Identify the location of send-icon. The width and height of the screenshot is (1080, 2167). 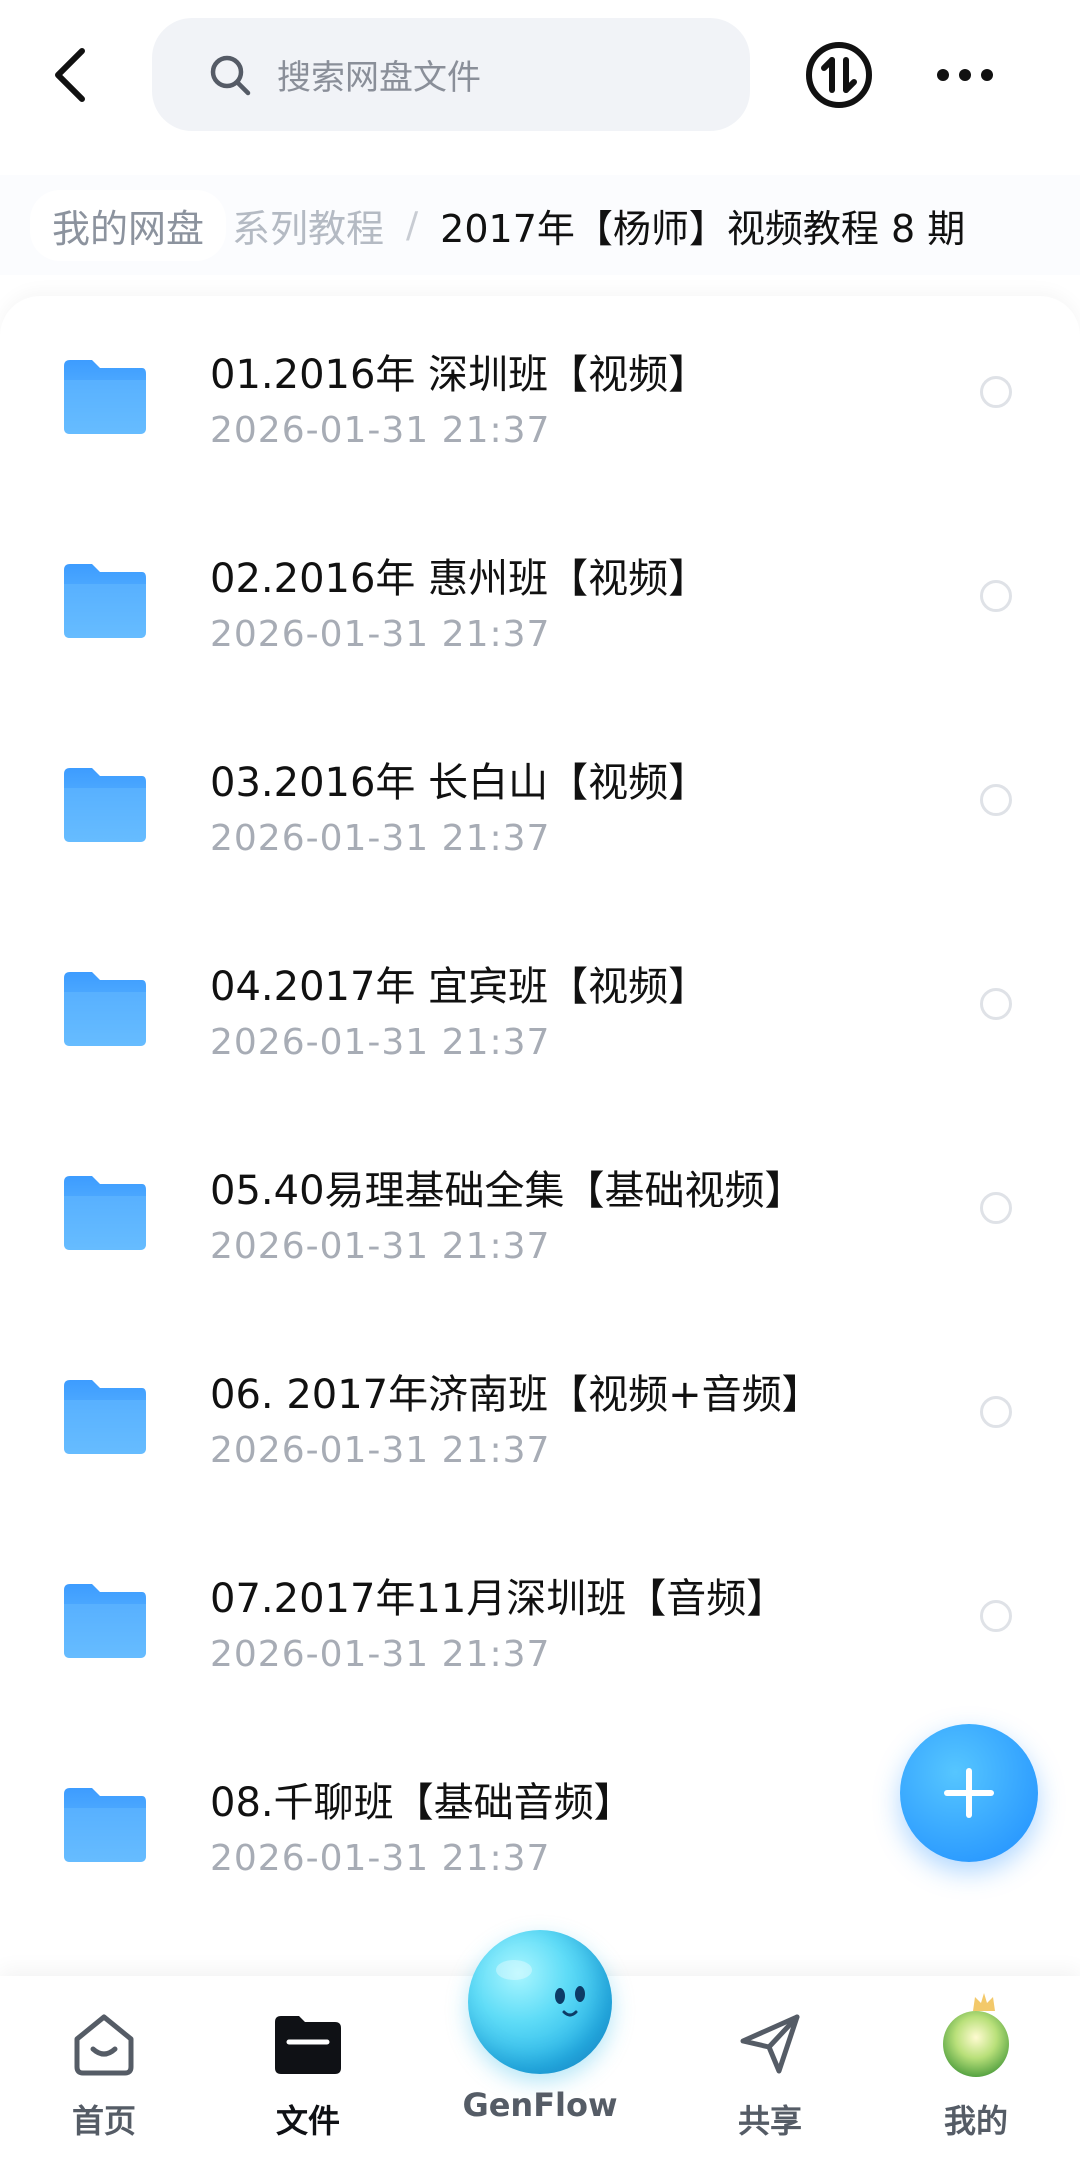
(770, 2044).